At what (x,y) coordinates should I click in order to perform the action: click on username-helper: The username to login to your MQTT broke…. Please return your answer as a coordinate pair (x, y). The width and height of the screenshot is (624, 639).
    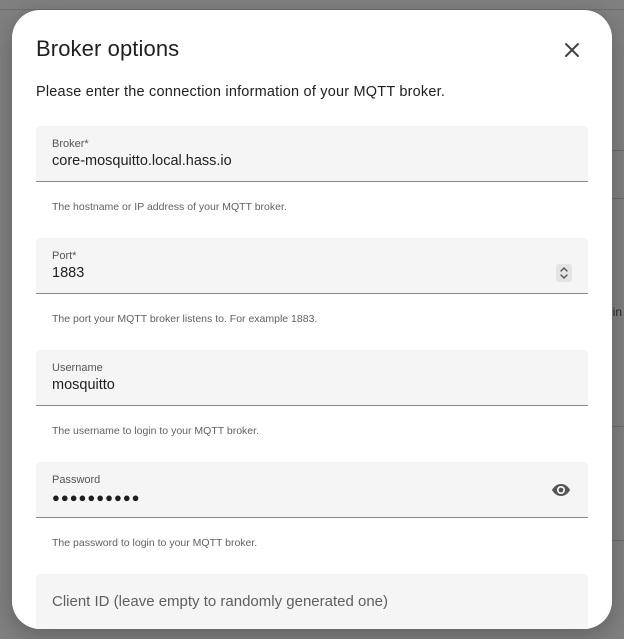
    Looking at the image, I should click on (155, 431).